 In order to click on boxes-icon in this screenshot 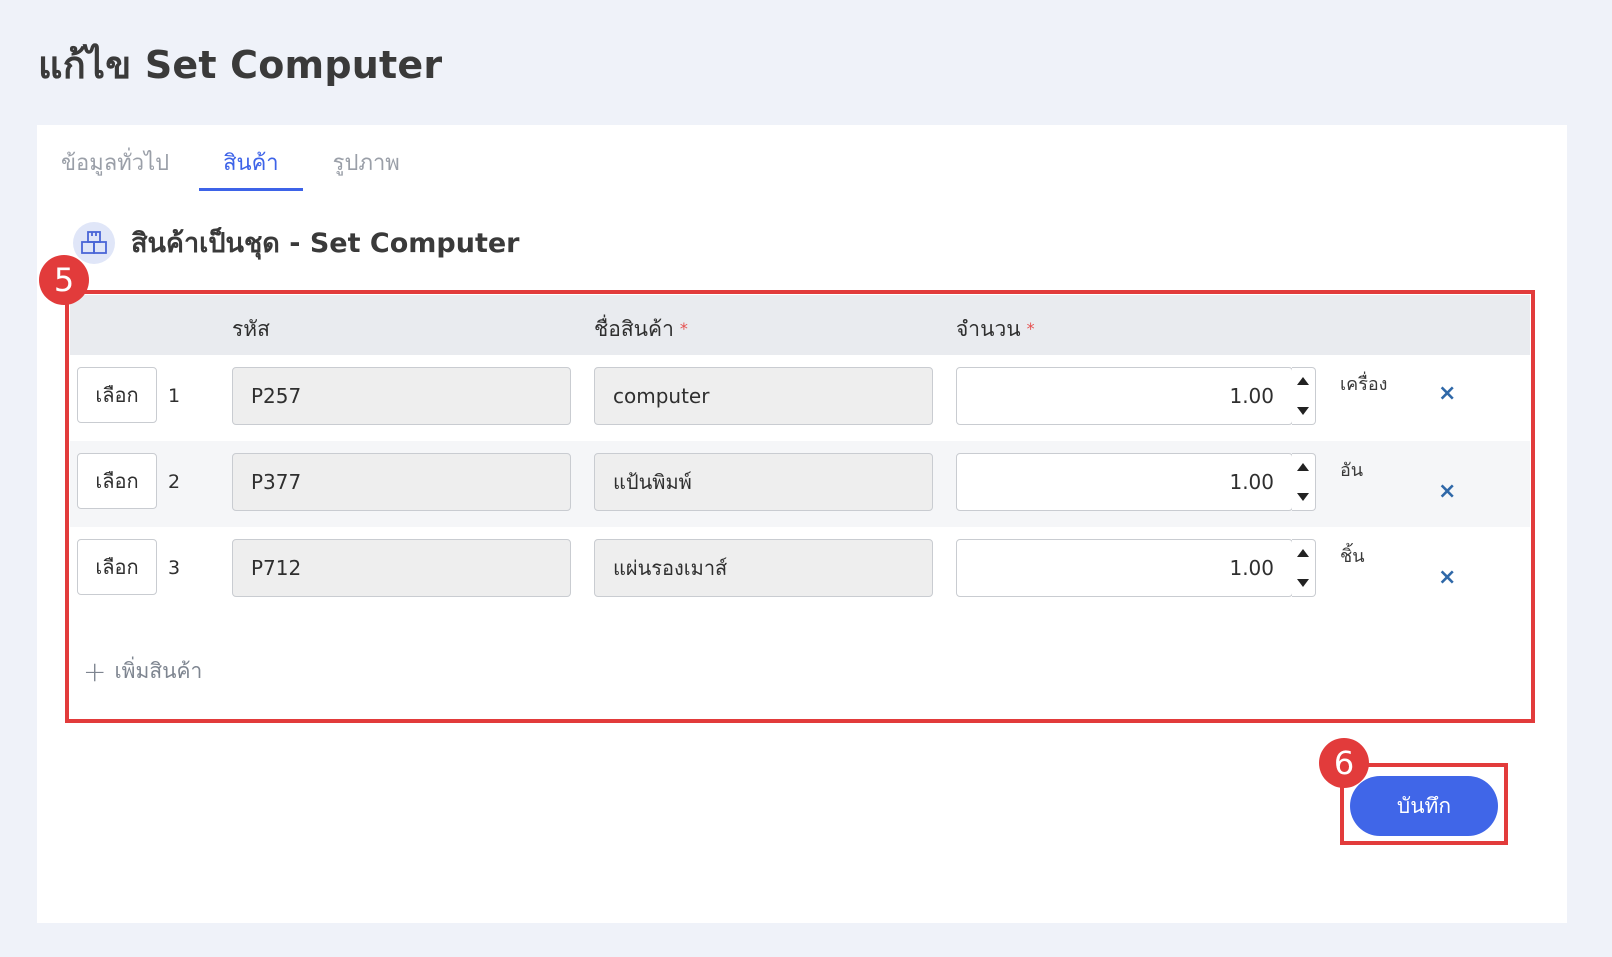, I will do `click(94, 242)`.